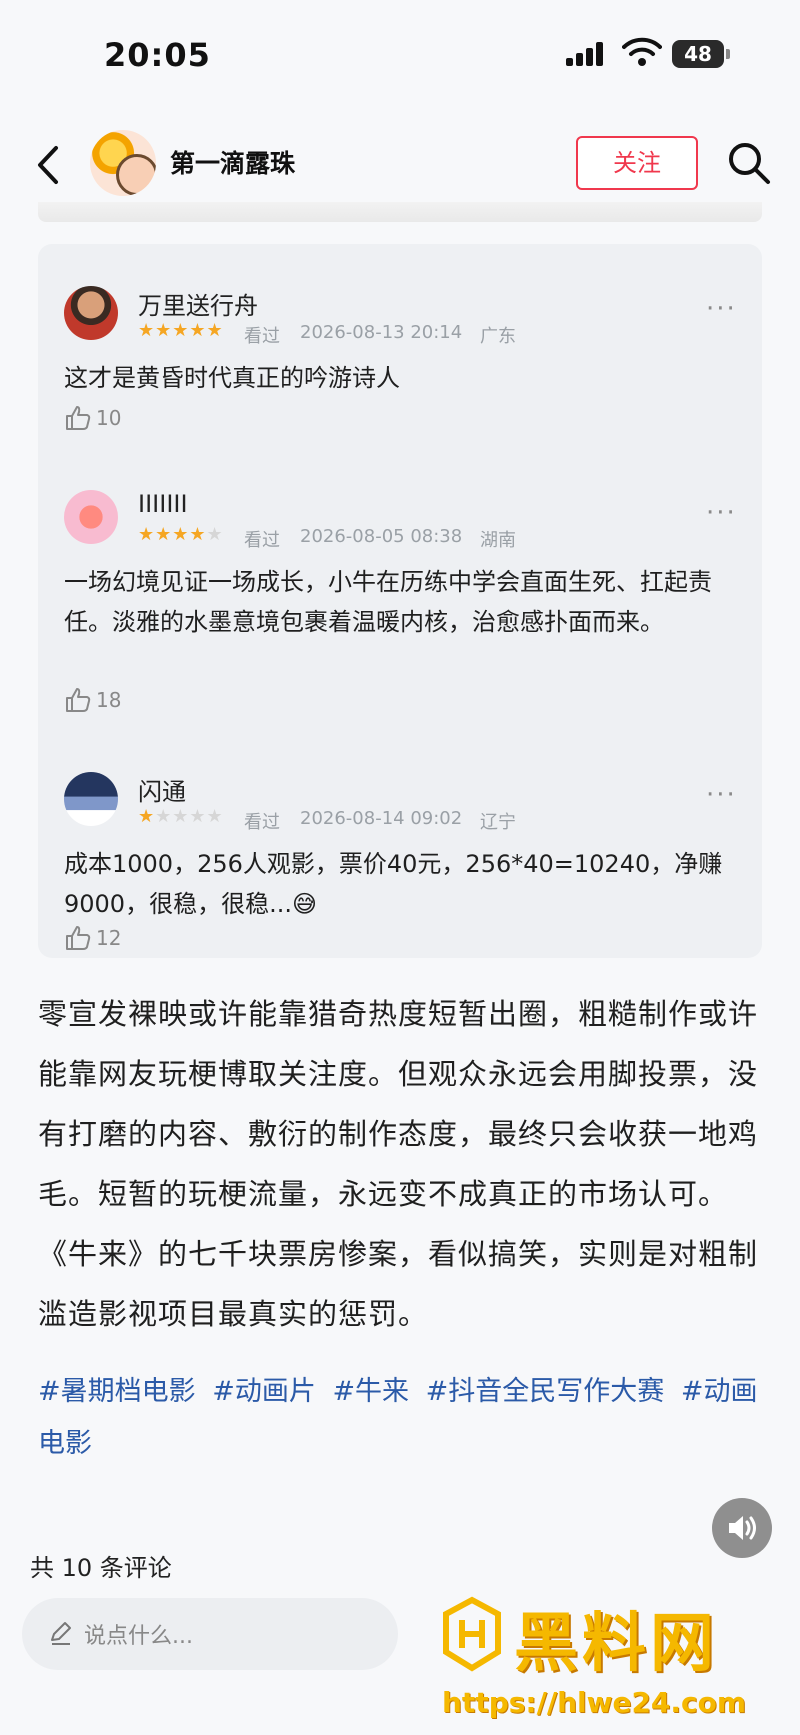 Image resolution: width=800 pixels, height=1735 pixels. What do you see at coordinates (92, 938) in the screenshot?
I see `like-button: 12` at bounding box center [92, 938].